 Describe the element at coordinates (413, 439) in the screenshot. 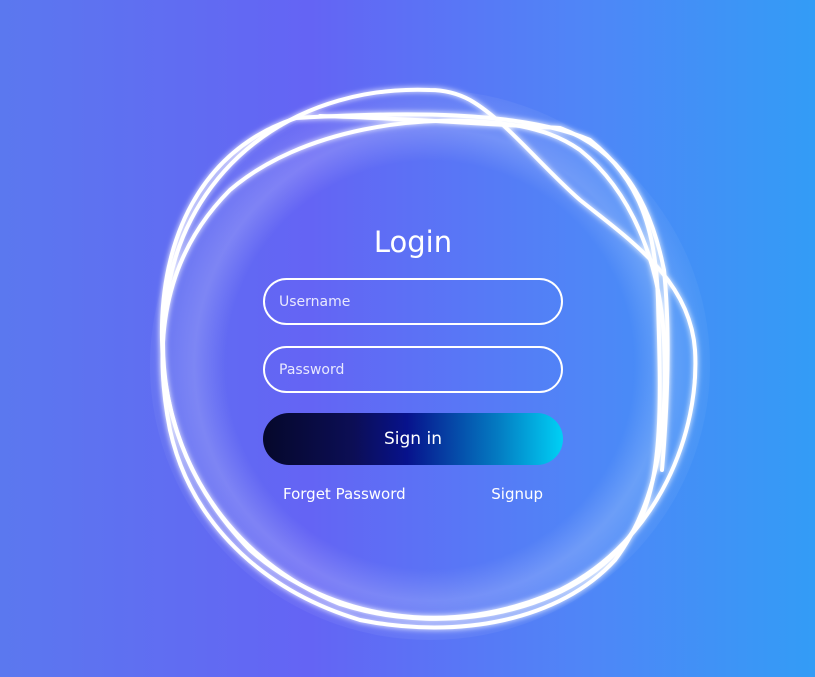

I see `sign-in-button: Sign in` at that location.